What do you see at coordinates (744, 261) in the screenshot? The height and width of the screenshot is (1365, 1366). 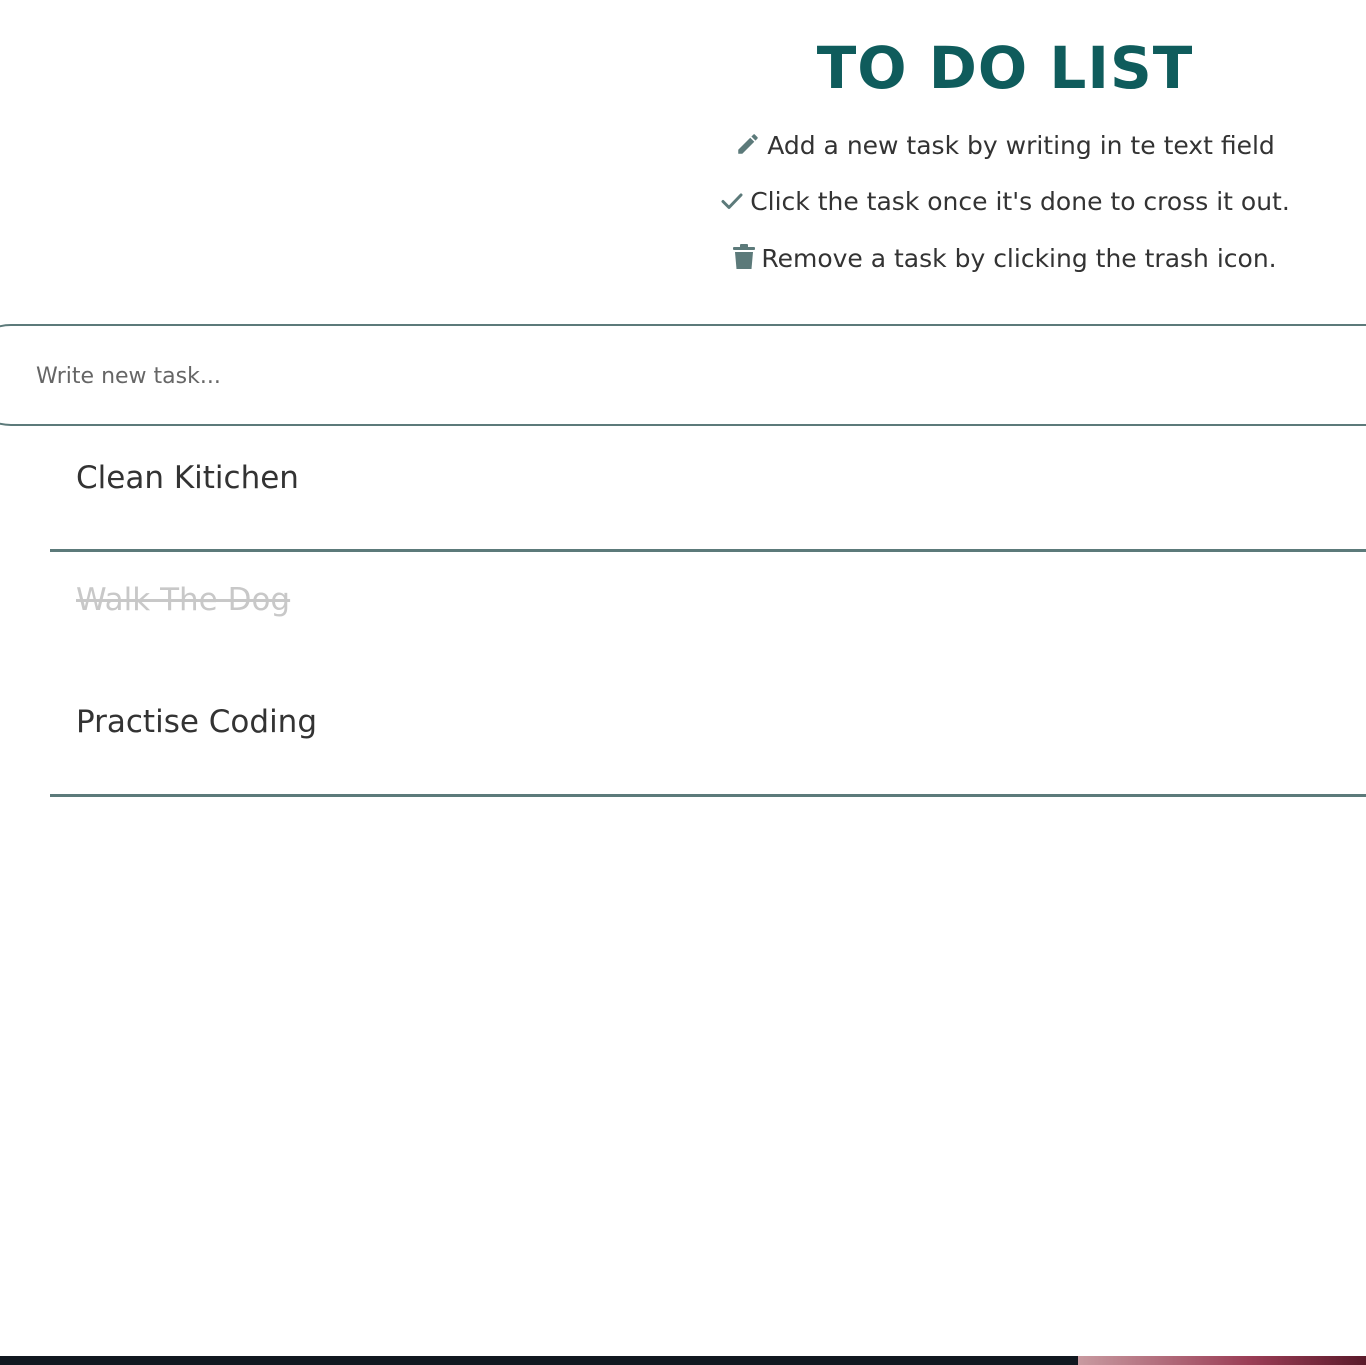 I see `trash-icon` at bounding box center [744, 261].